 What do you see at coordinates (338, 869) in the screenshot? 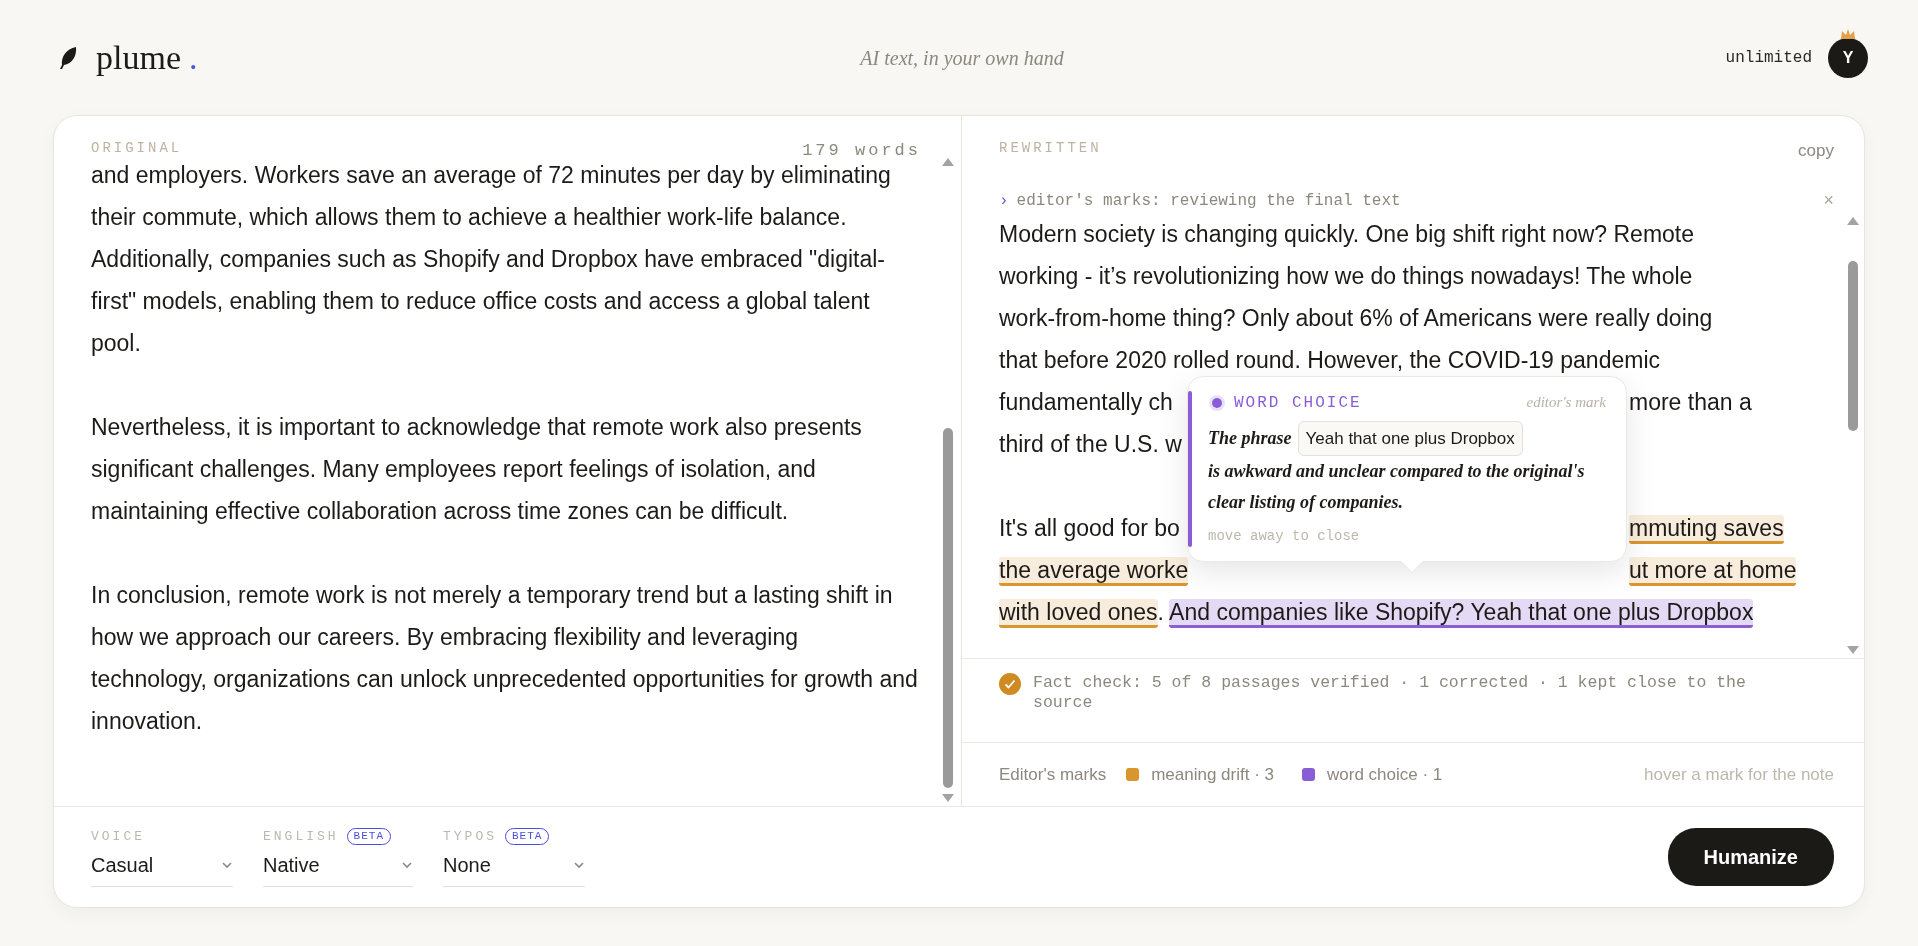
I see `dropdown: Native` at bounding box center [338, 869].